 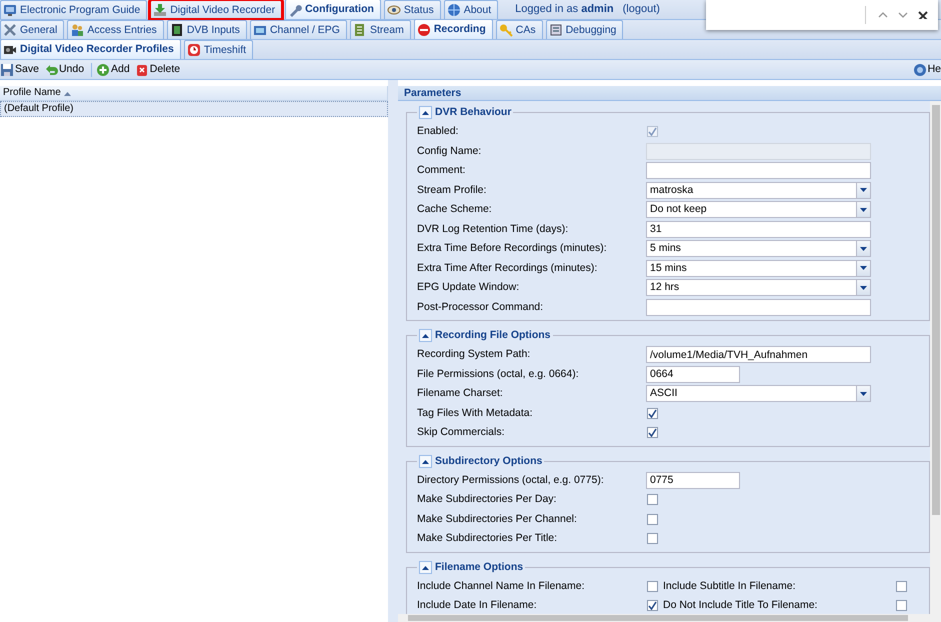 I want to click on tab: Digital Video Recorder Profiles, so click(x=90, y=49).